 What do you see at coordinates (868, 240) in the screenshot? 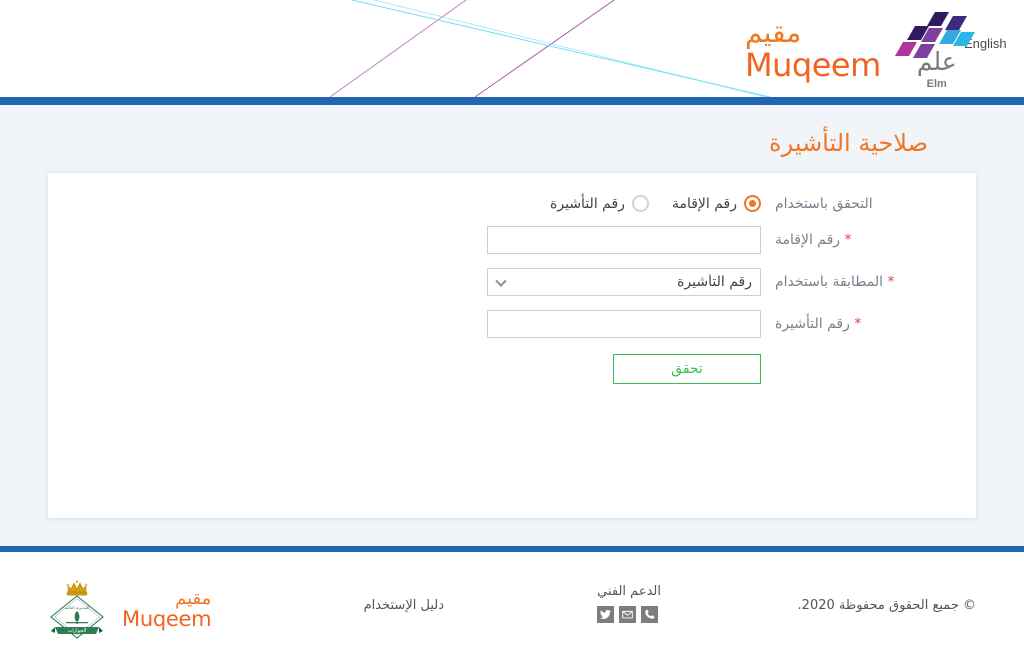
I see `iqama-number-label: * رقم الإقامة` at bounding box center [868, 240].